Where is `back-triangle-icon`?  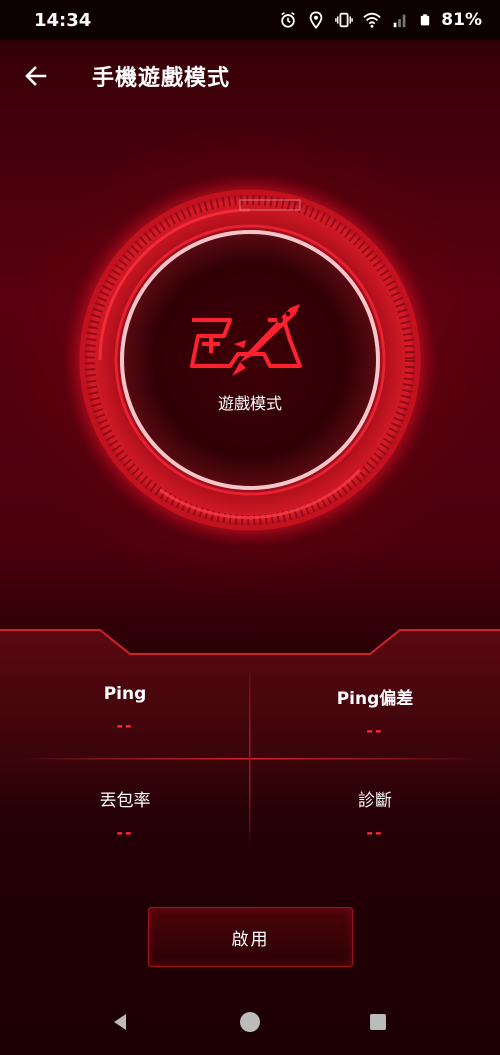
back-triangle-icon is located at coordinates (120, 1022).